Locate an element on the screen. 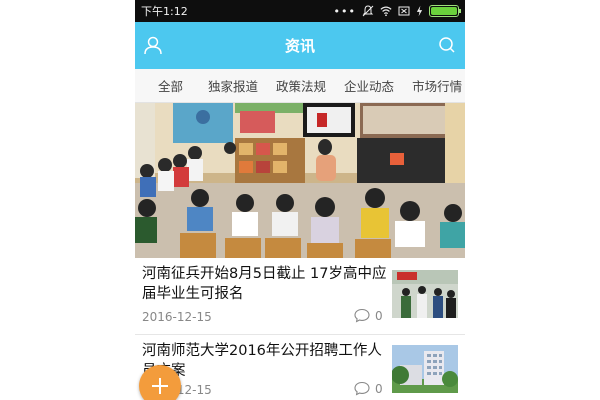 Image resolution: width=600 pixels, height=400 pixels. status-time: 下午1:12 is located at coordinates (164, 11).